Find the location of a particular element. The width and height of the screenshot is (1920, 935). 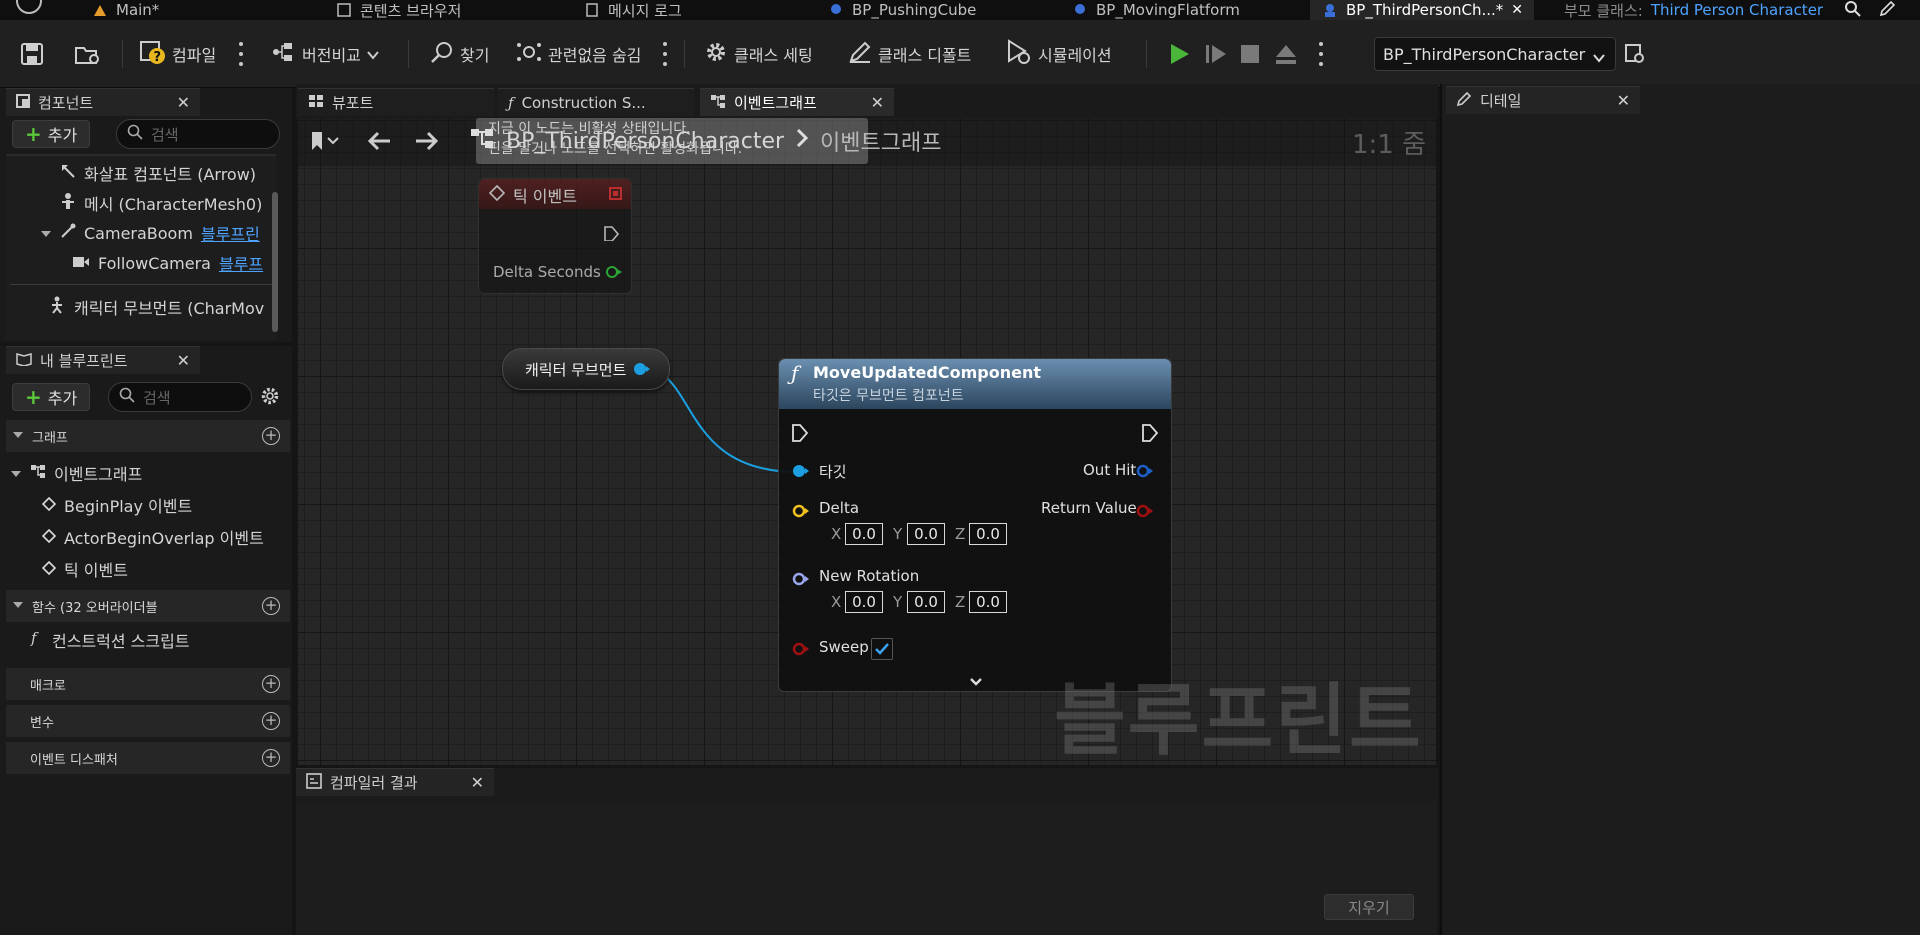

add-macro-icon: + is located at coordinates (271, 684).